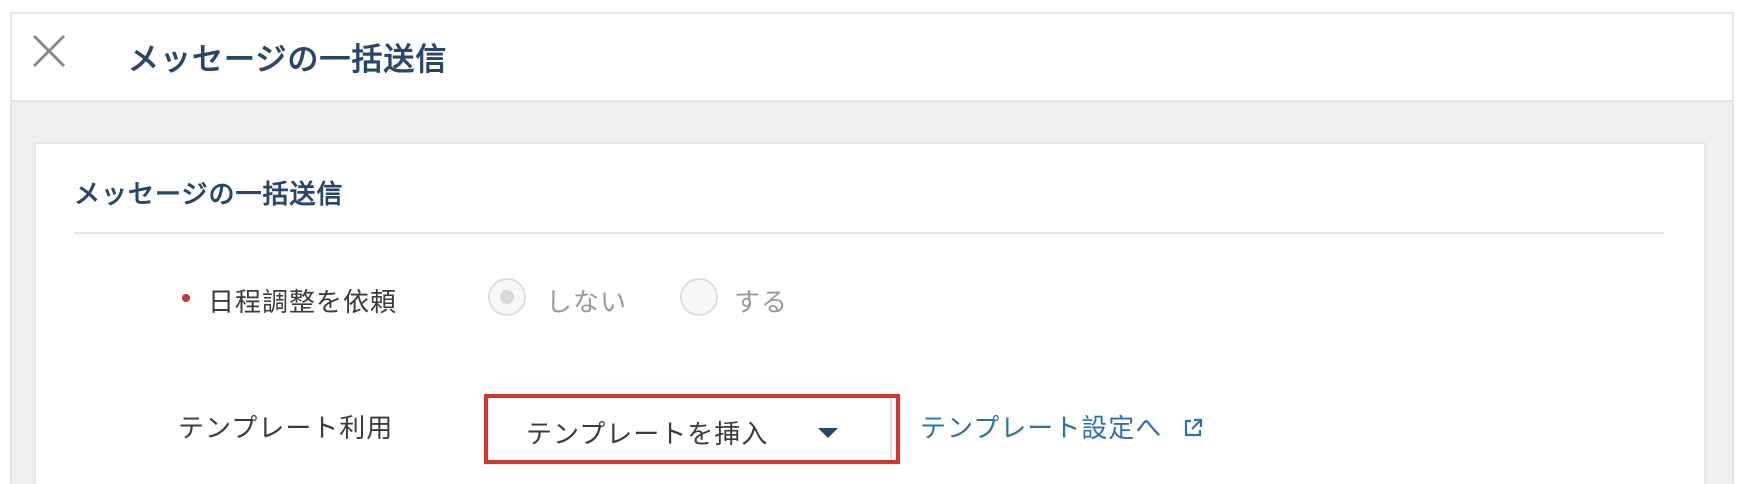  Describe the element at coordinates (186, 298) in the screenshot. I see `required-indicator` at that location.